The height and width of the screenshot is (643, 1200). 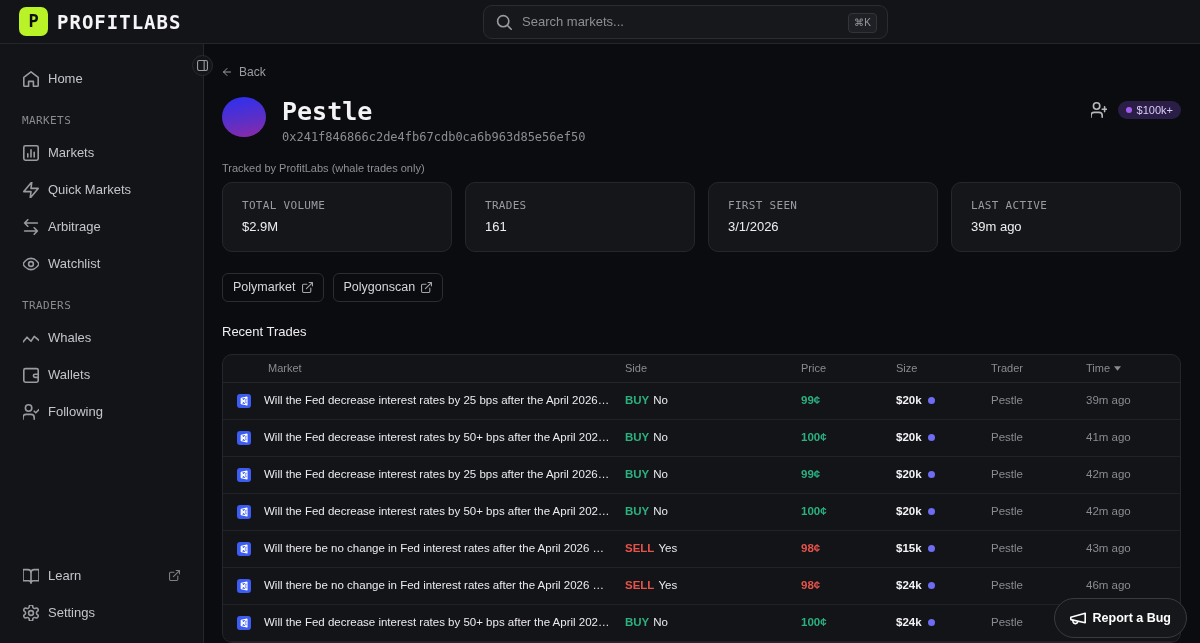 I want to click on eye-icon, so click(x=31, y=263).